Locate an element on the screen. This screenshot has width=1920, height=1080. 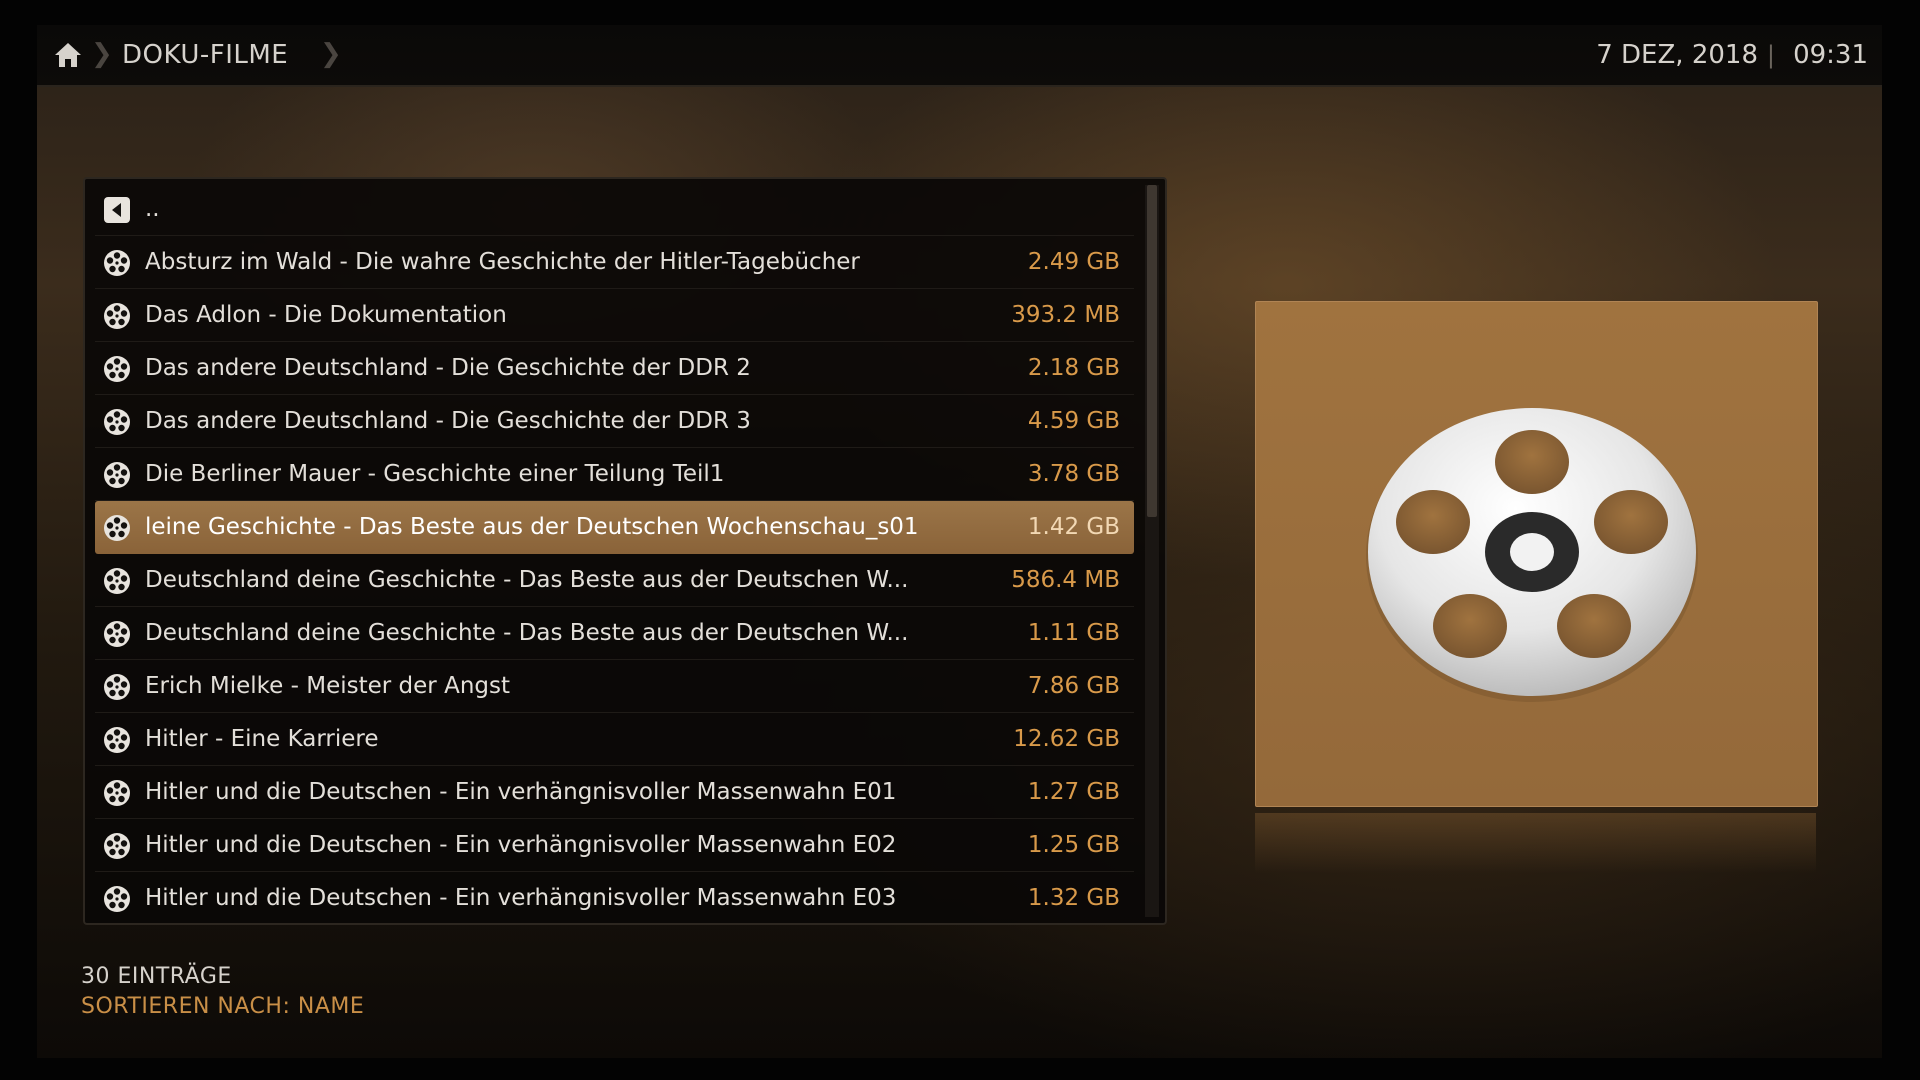
sort-indicator: SORTIEREN NACH: NAME is located at coordinates (222, 1006).